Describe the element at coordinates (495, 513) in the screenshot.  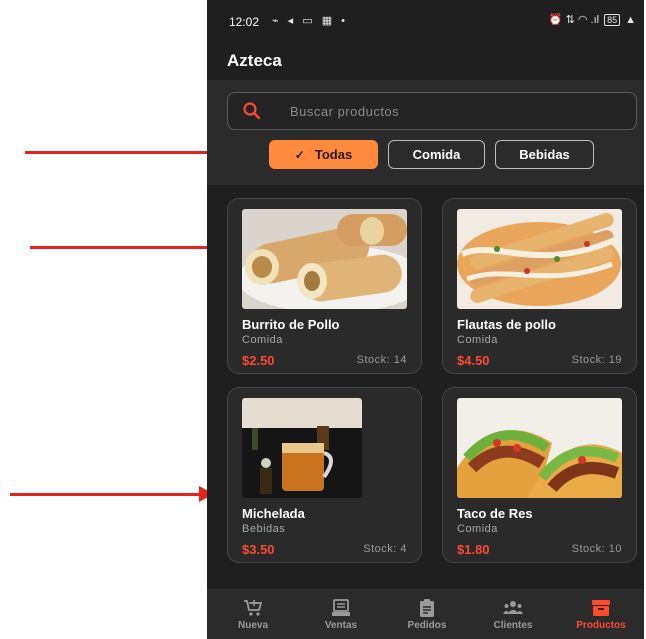
I see `product-name: Taco de Res` at that location.